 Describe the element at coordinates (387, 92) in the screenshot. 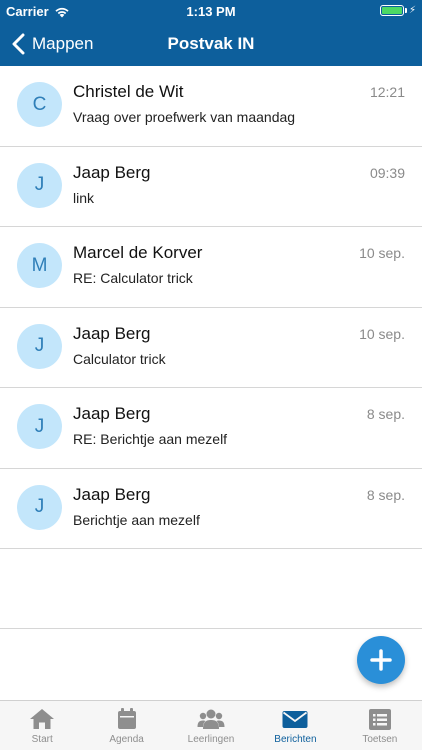

I see `message-time: 12:21` at that location.